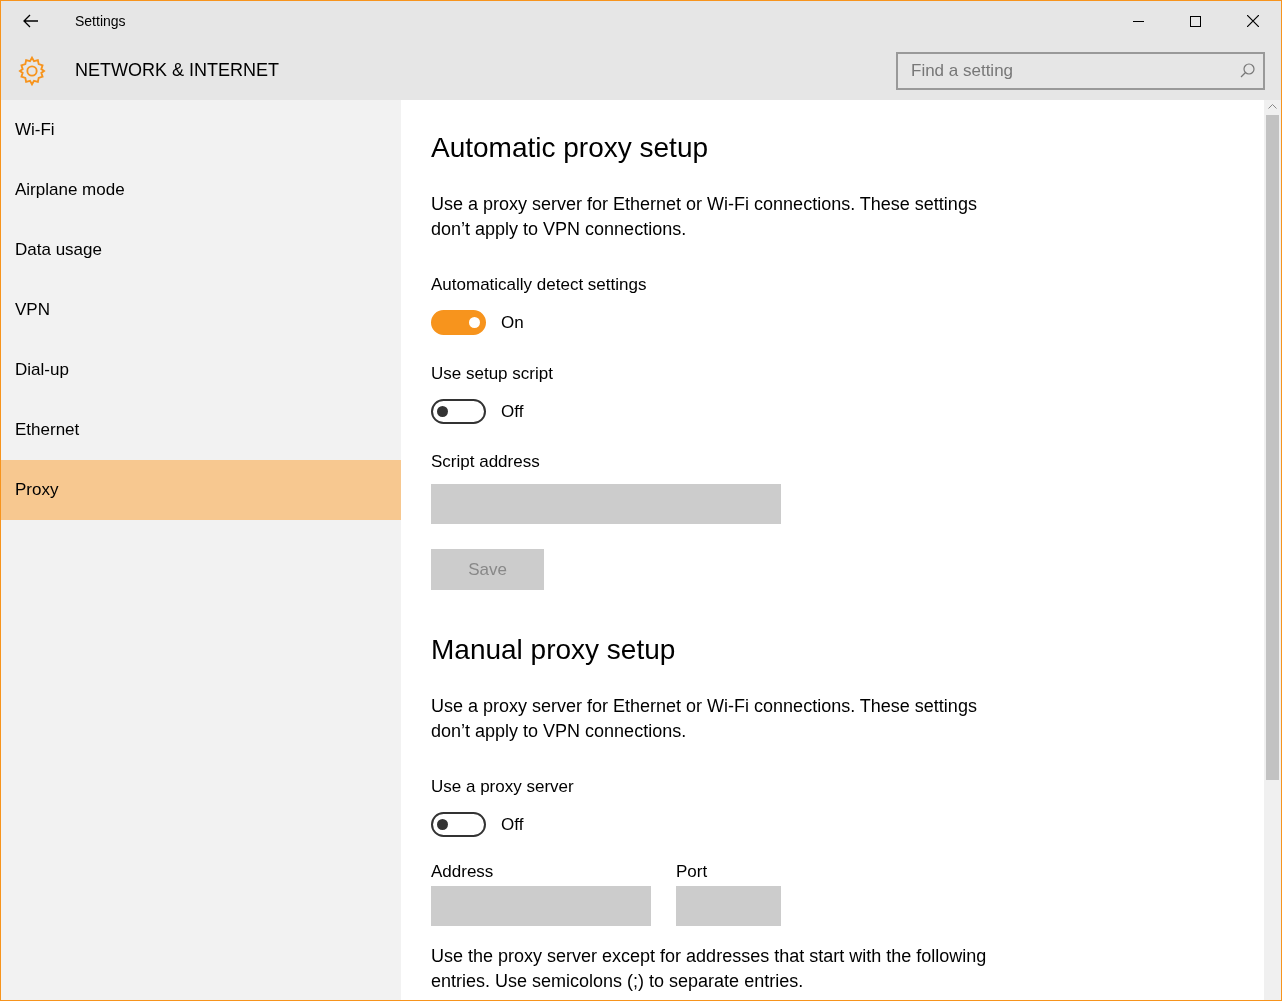  I want to click on close-icon, so click(1252, 21).